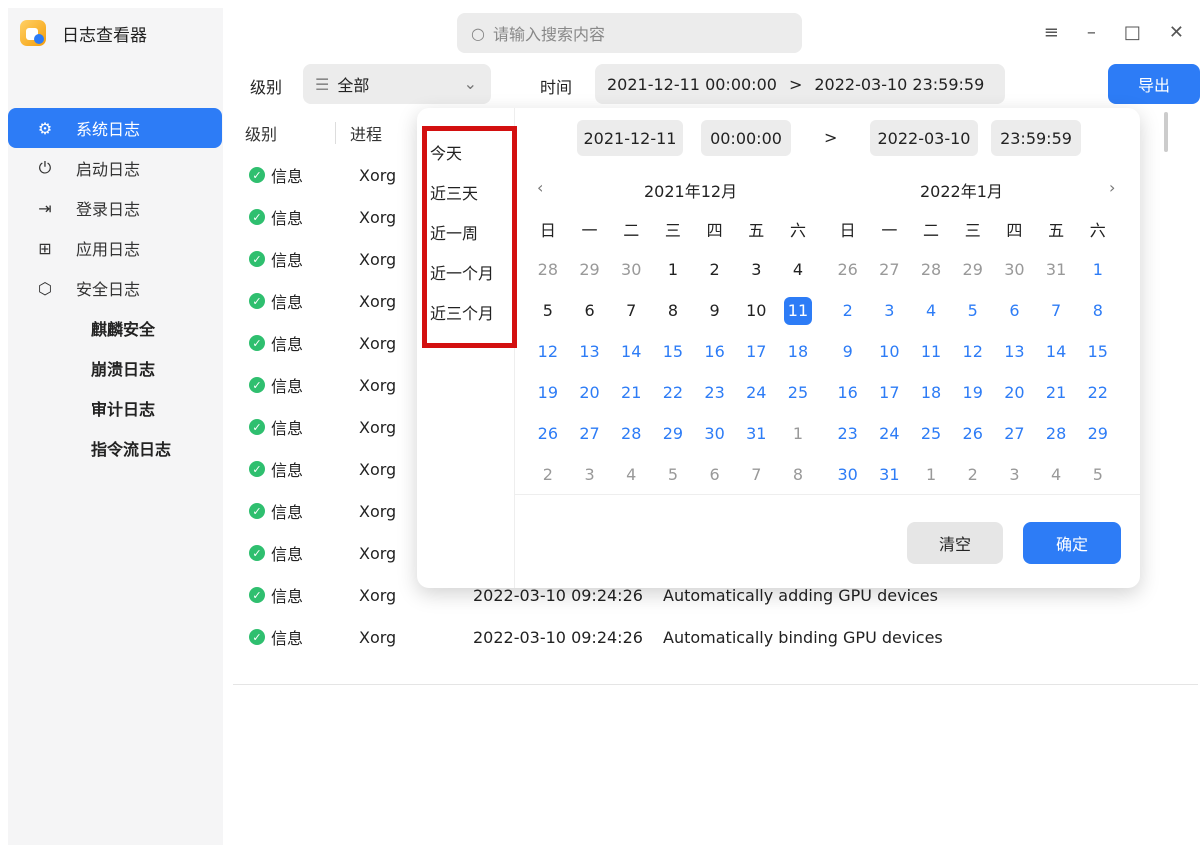  Describe the element at coordinates (115, 128) in the screenshot. I see `sidebar-item-0: ⚙ 系统日志` at that location.